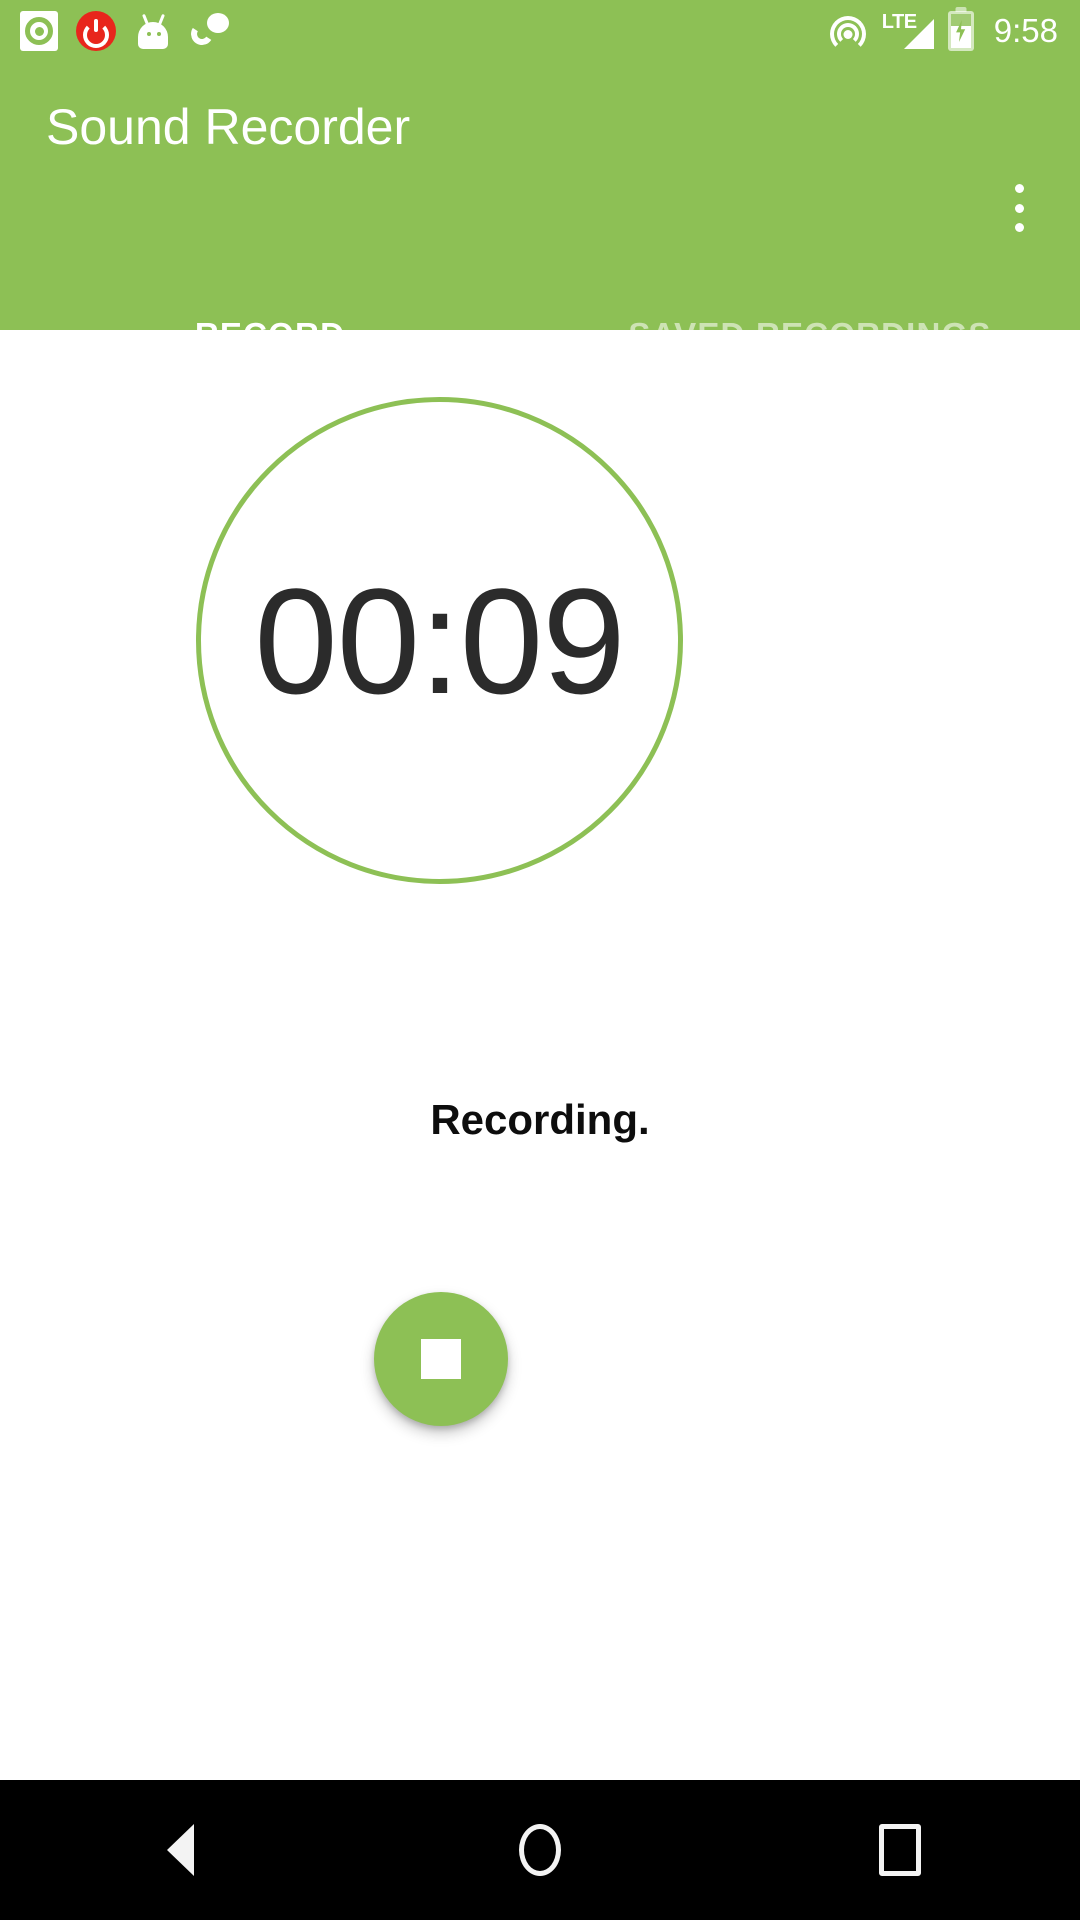  I want to click on nav-home-button, so click(540, 1850).